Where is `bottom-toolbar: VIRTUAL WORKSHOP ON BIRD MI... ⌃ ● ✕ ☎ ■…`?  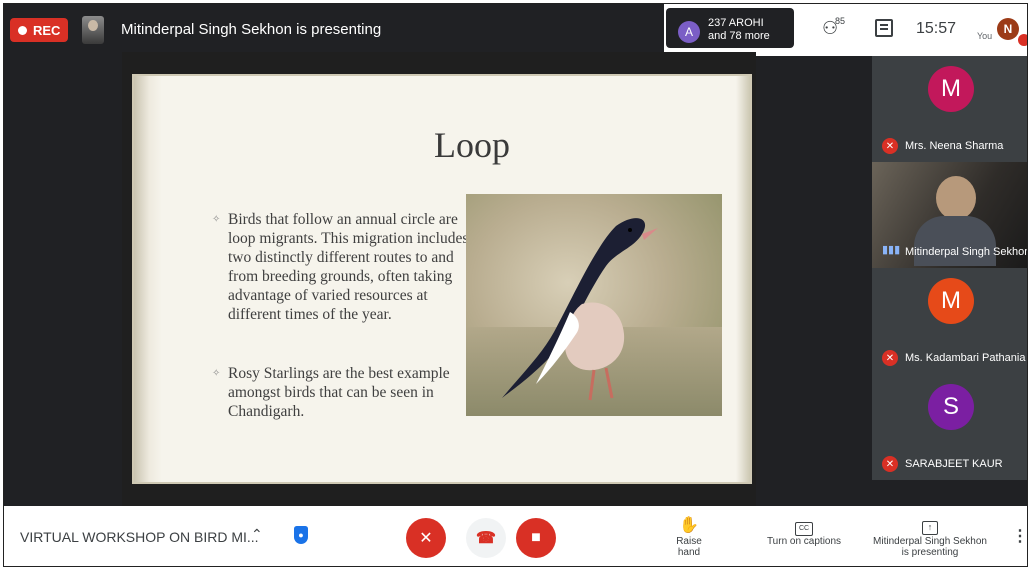 bottom-toolbar: VIRTUAL WORKSHOP ON BIRD MI... ⌃ ● ✕ ☎ ■… is located at coordinates (515, 536).